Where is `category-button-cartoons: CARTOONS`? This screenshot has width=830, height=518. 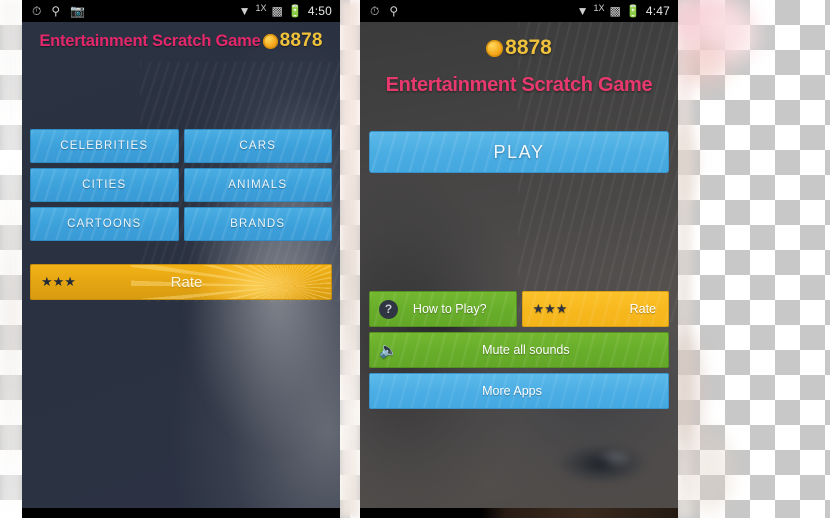 category-button-cartoons: CARTOONS is located at coordinates (104, 224).